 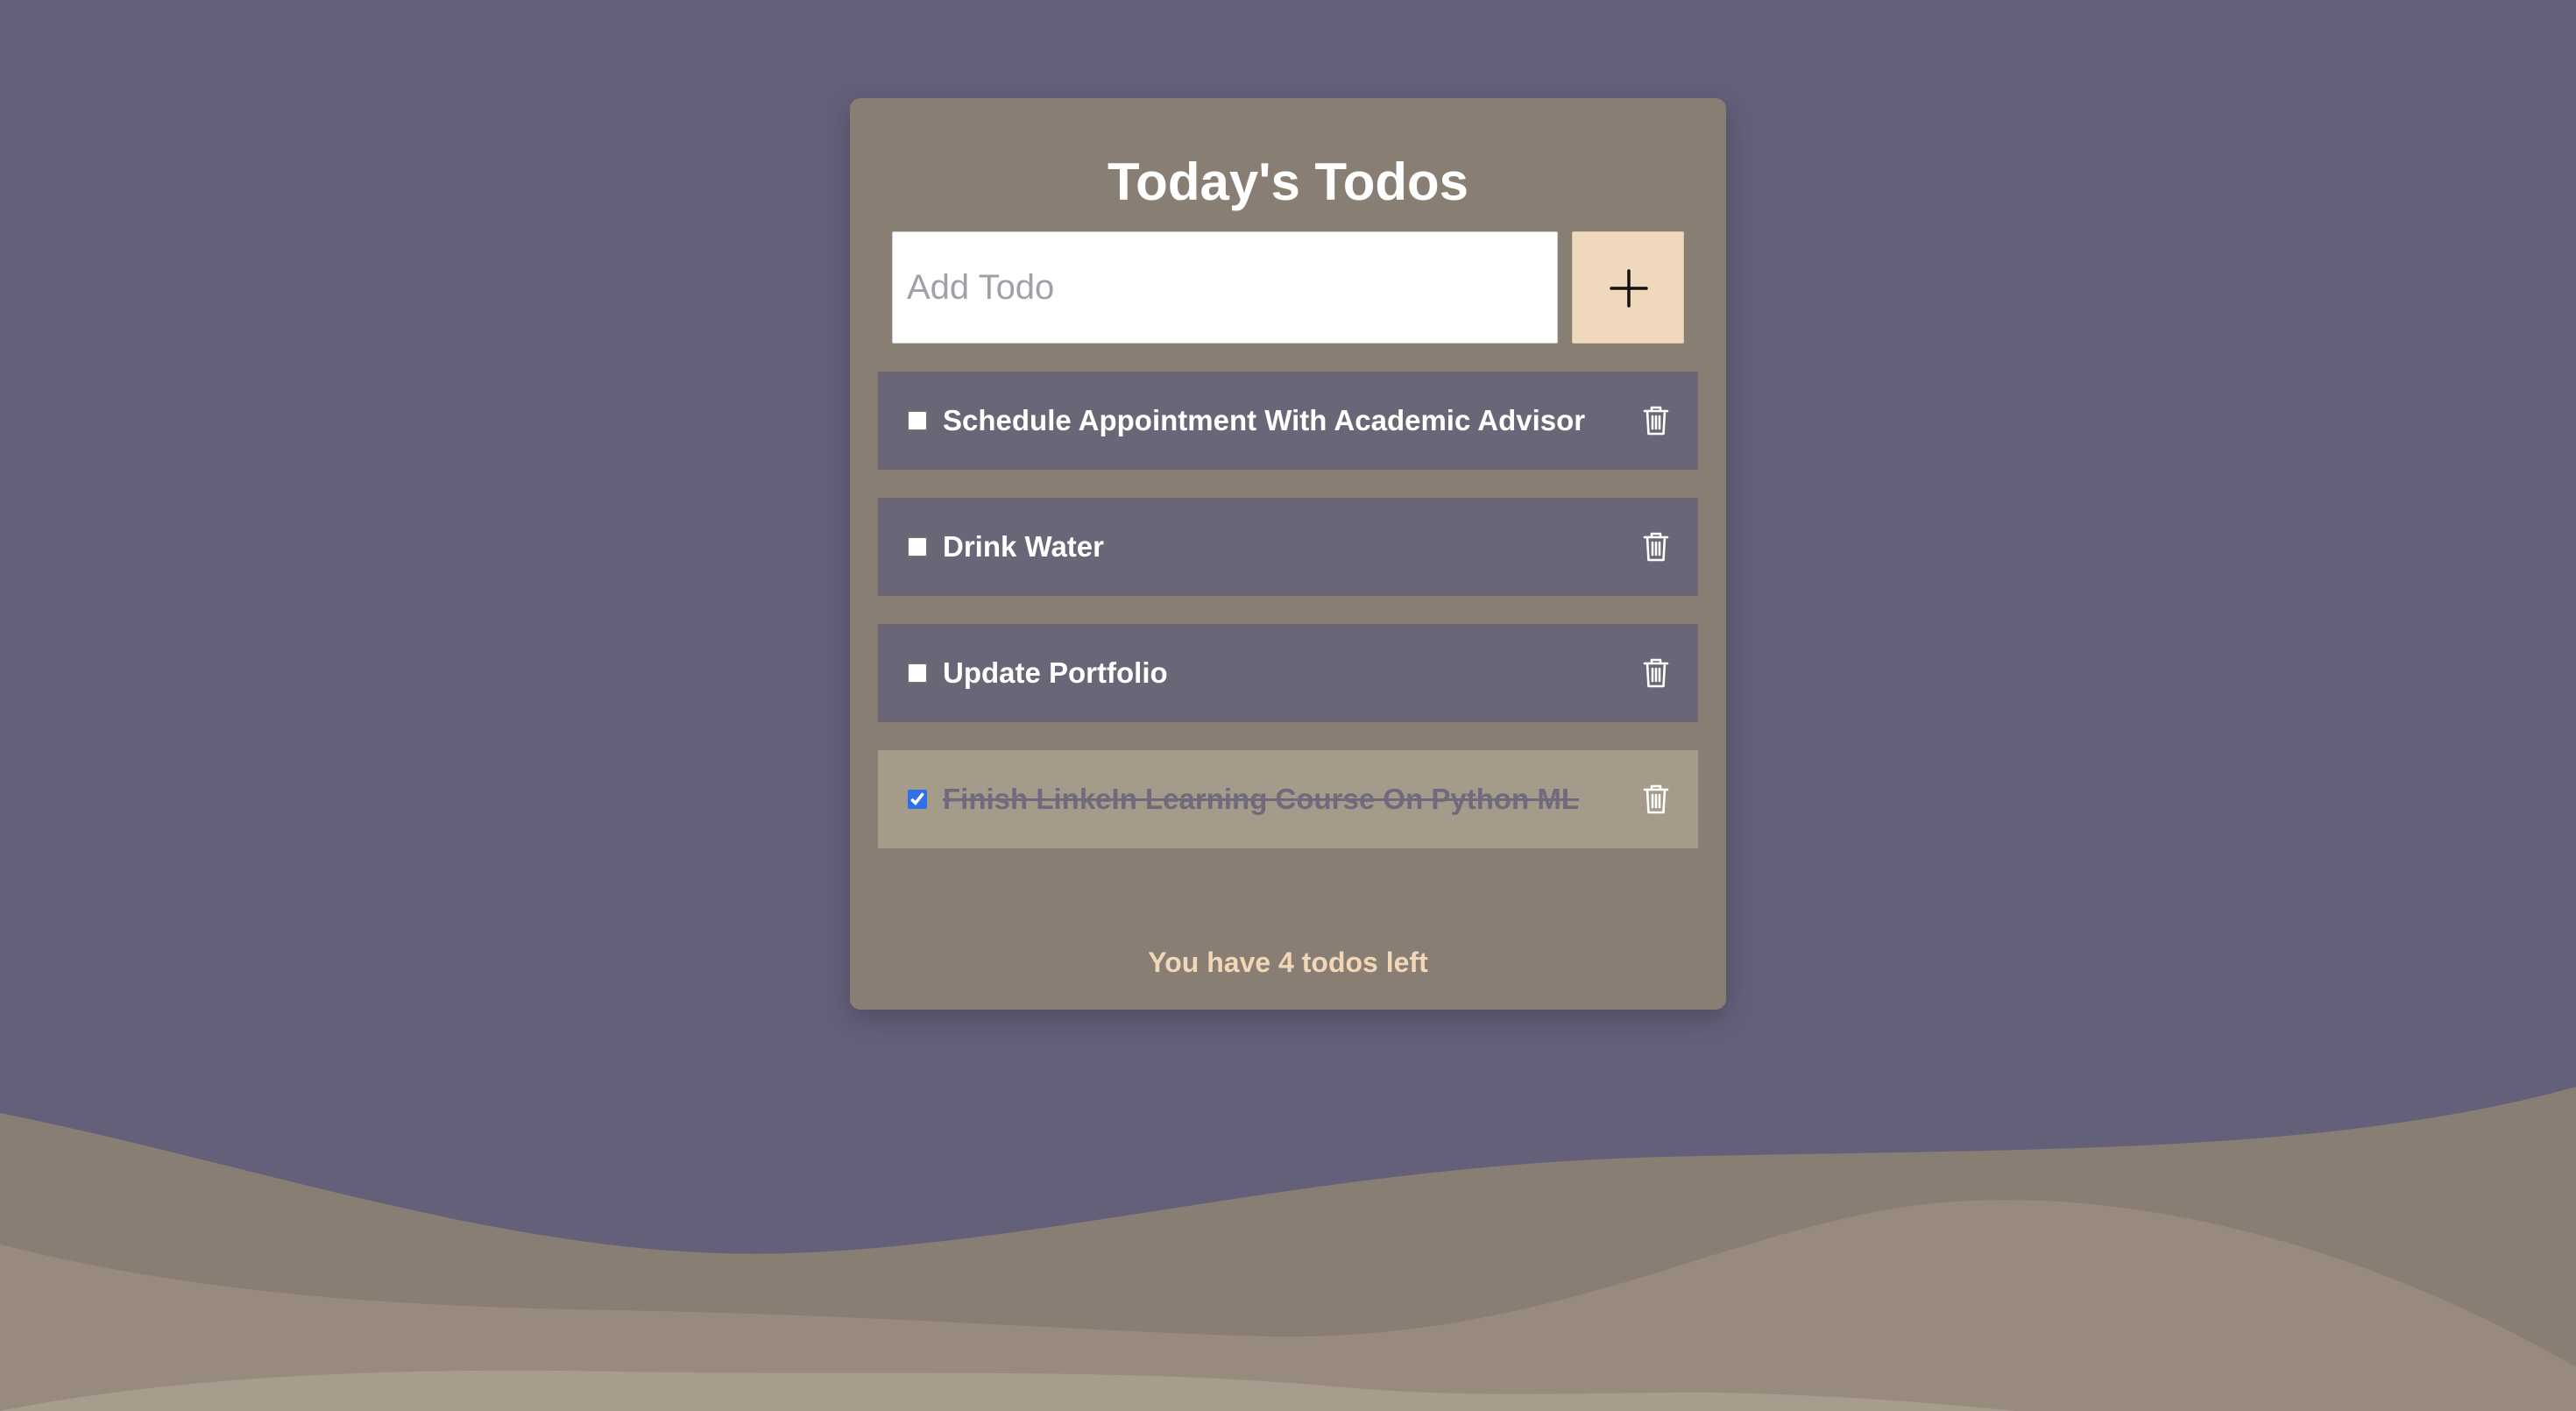 I want to click on add-todo-input, so click(x=1225, y=288).